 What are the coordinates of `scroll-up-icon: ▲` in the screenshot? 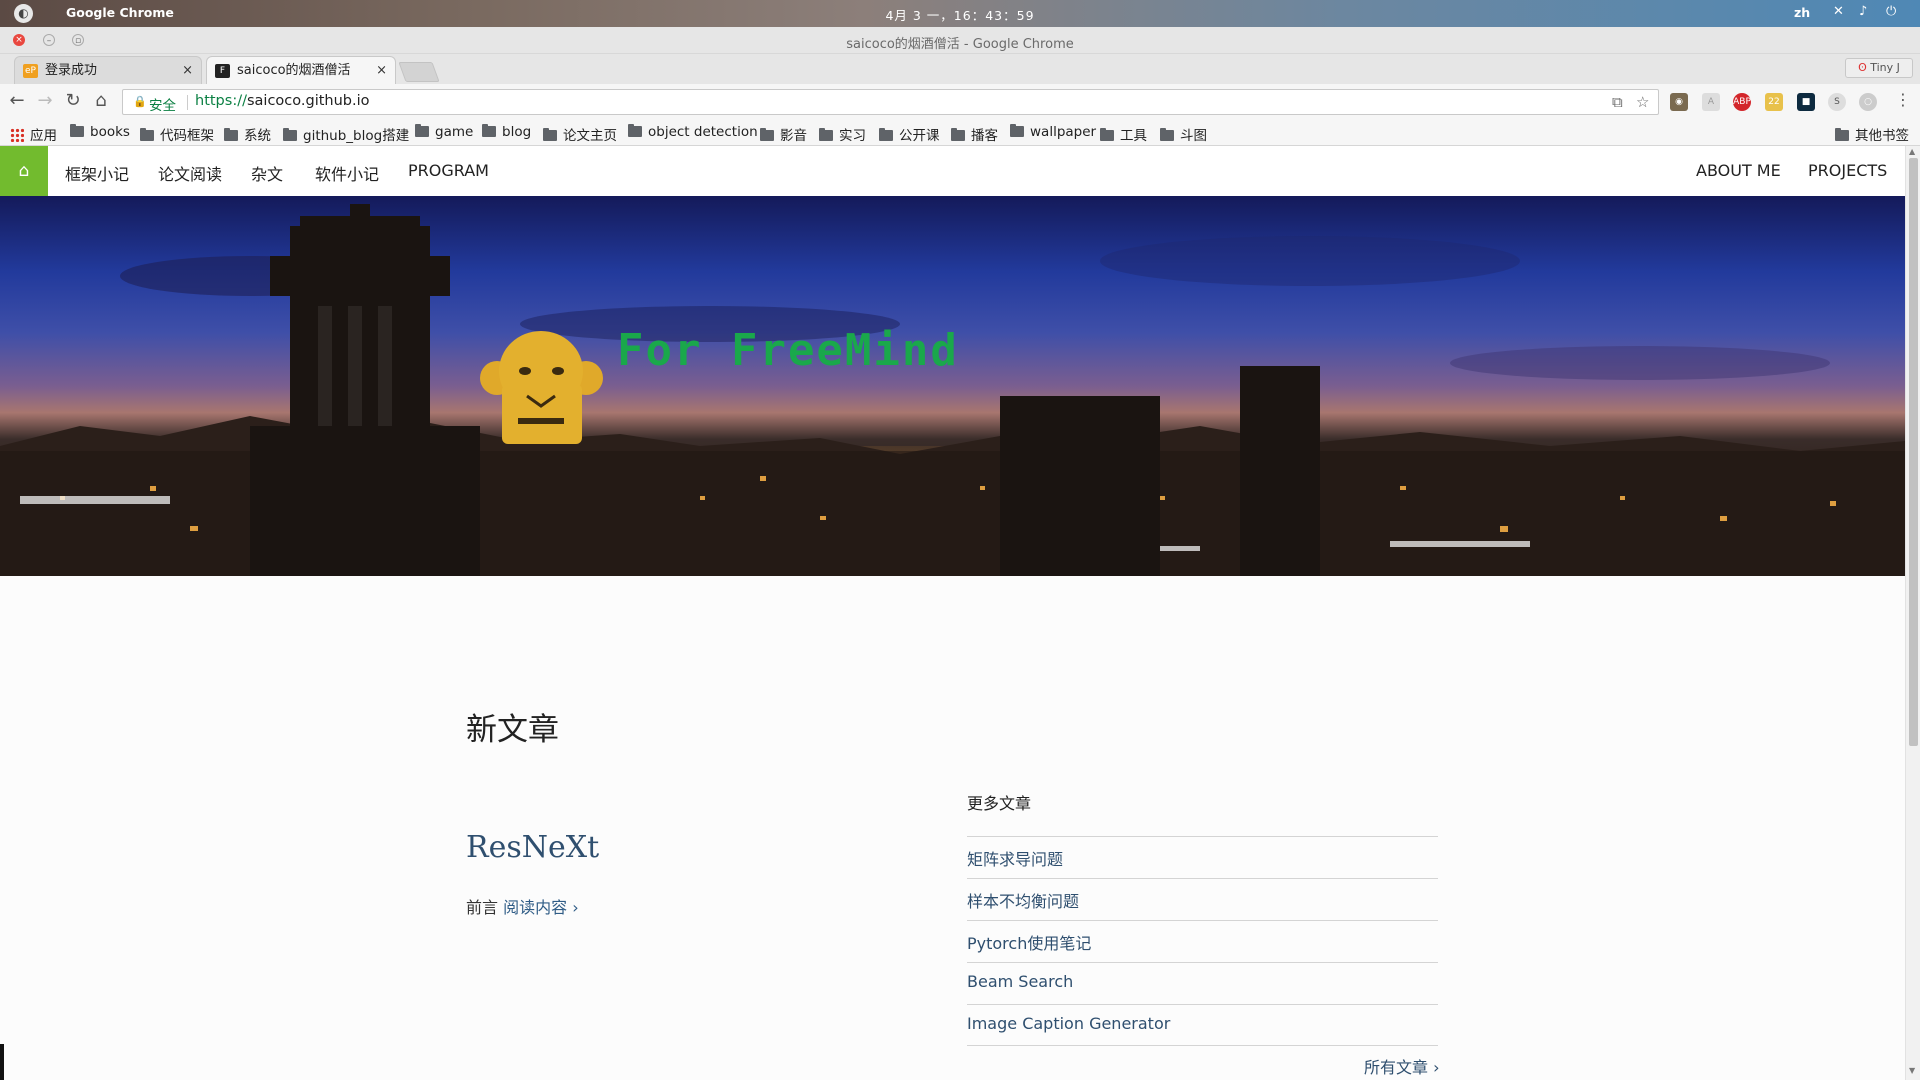 It's located at (1912, 151).